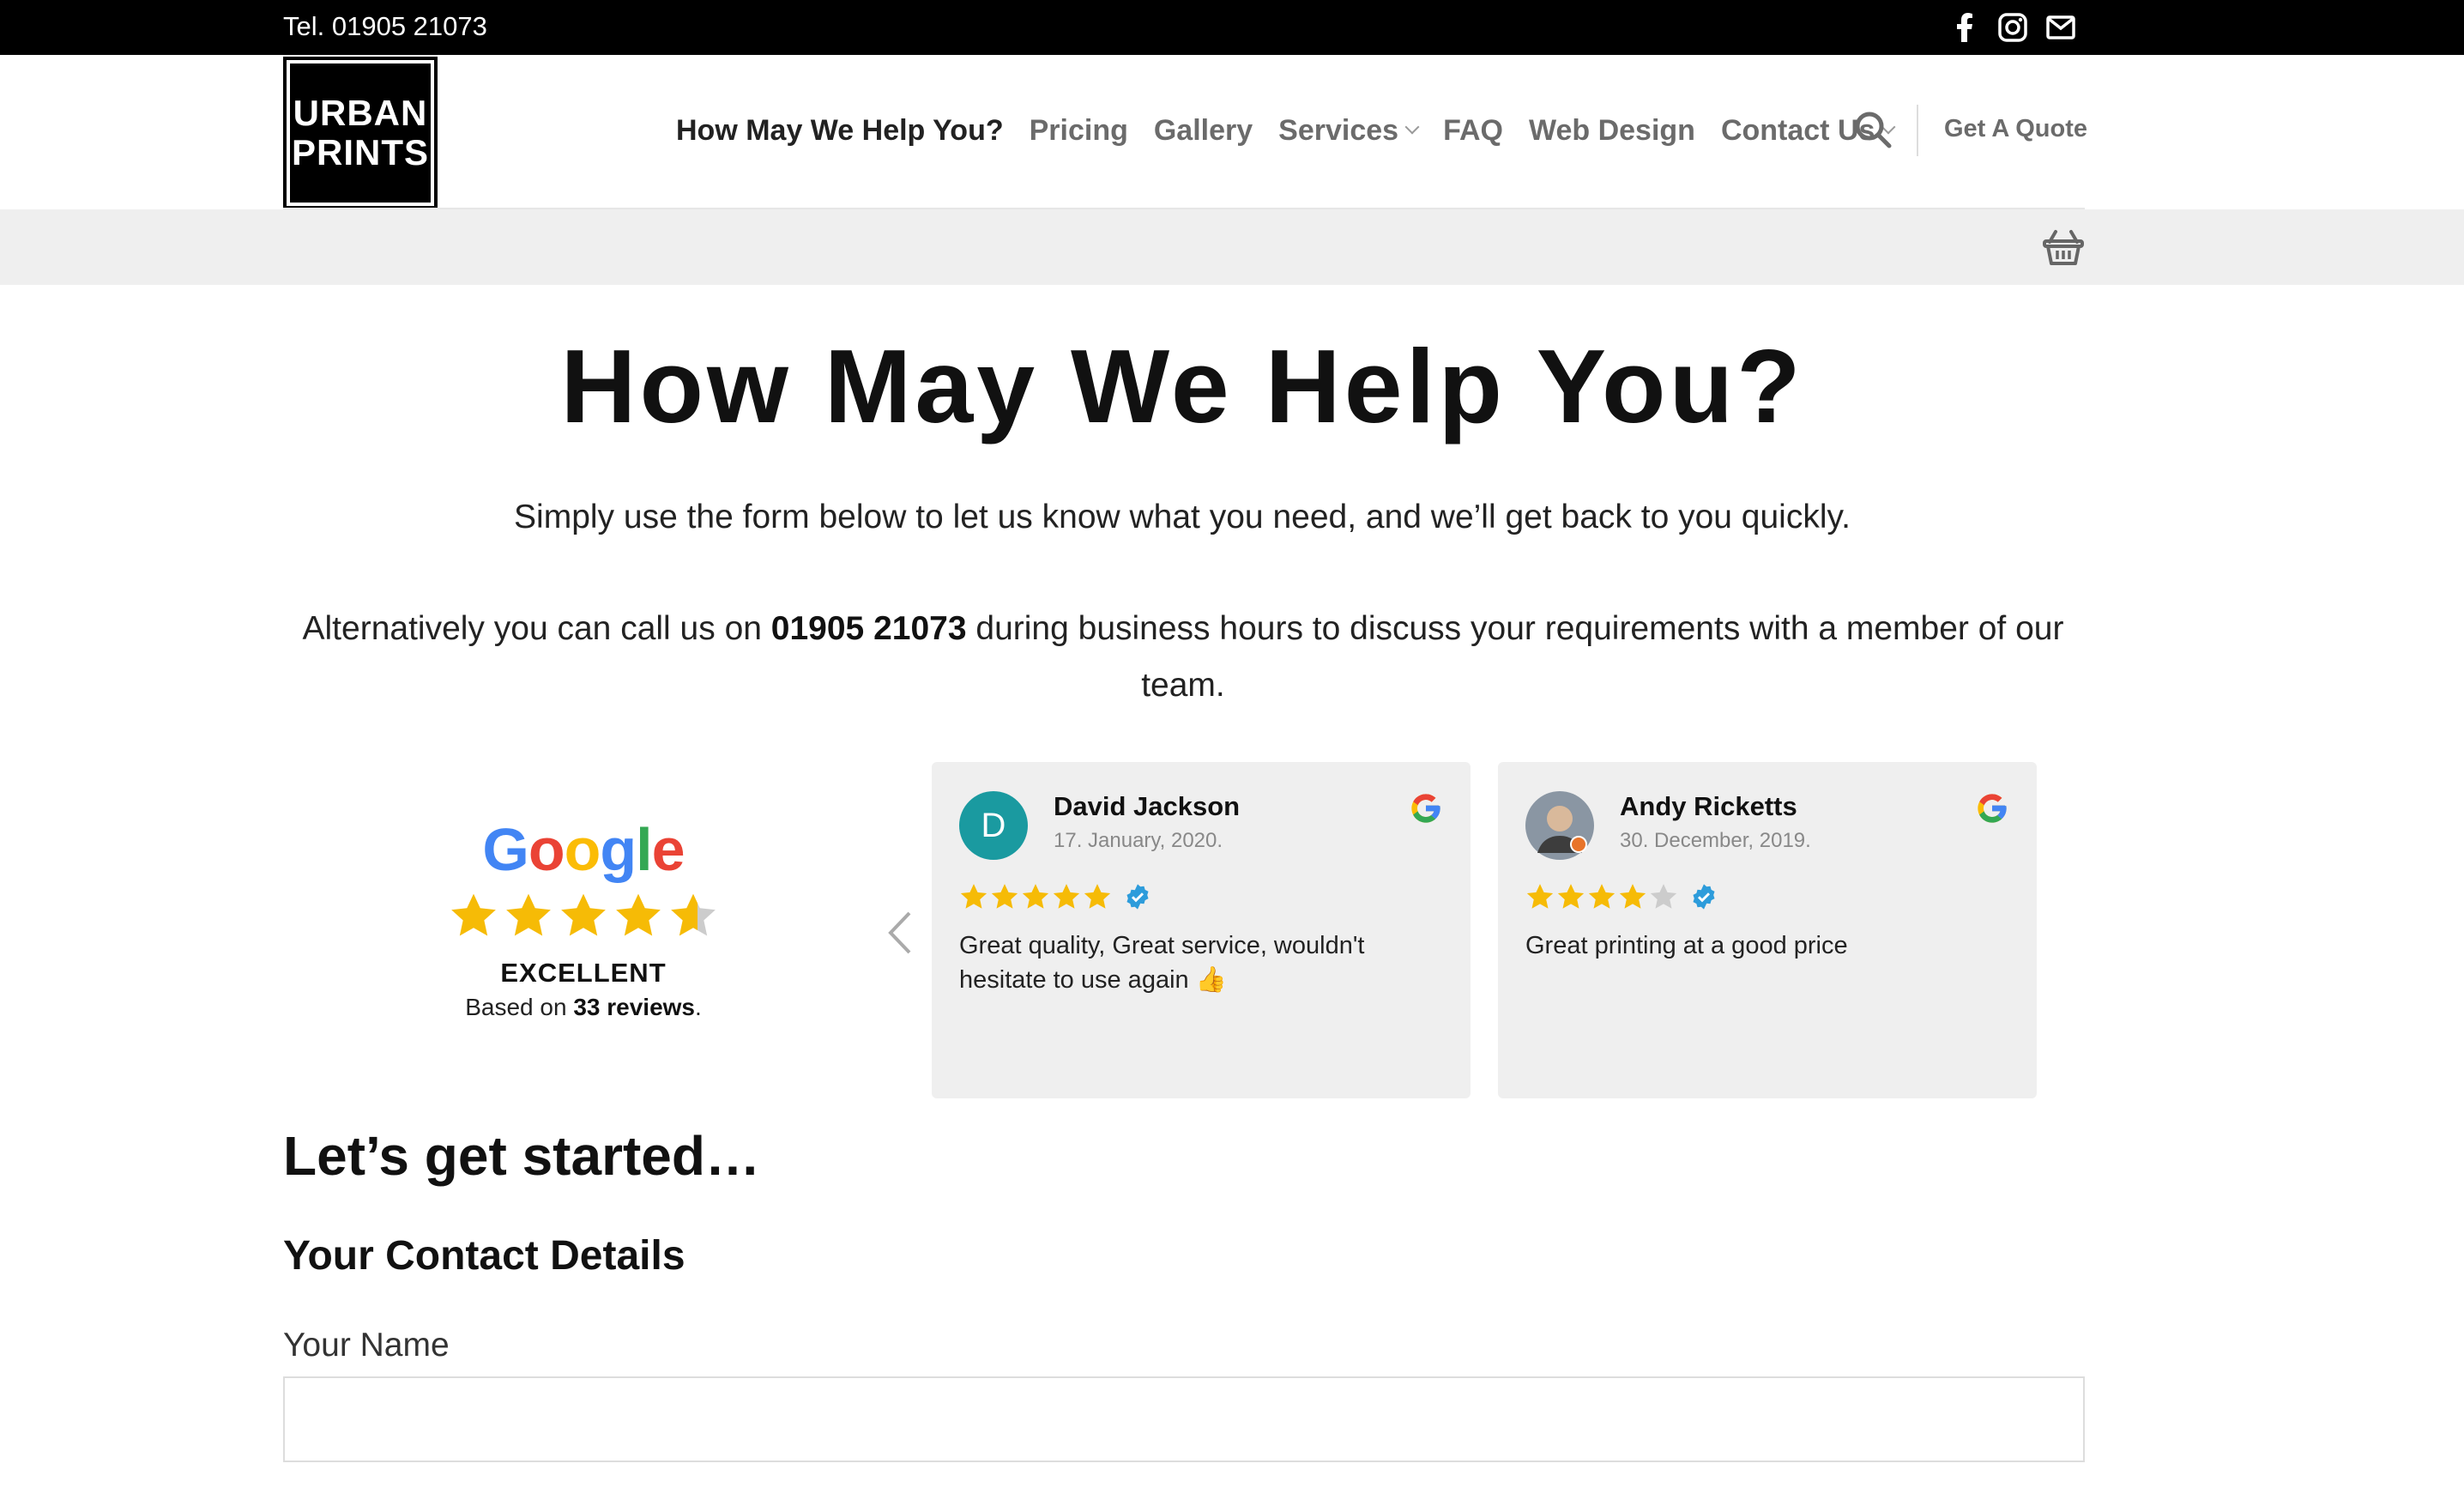 Image resolution: width=2464 pixels, height=1512 pixels. I want to click on carousel-prev-button, so click(901, 933).